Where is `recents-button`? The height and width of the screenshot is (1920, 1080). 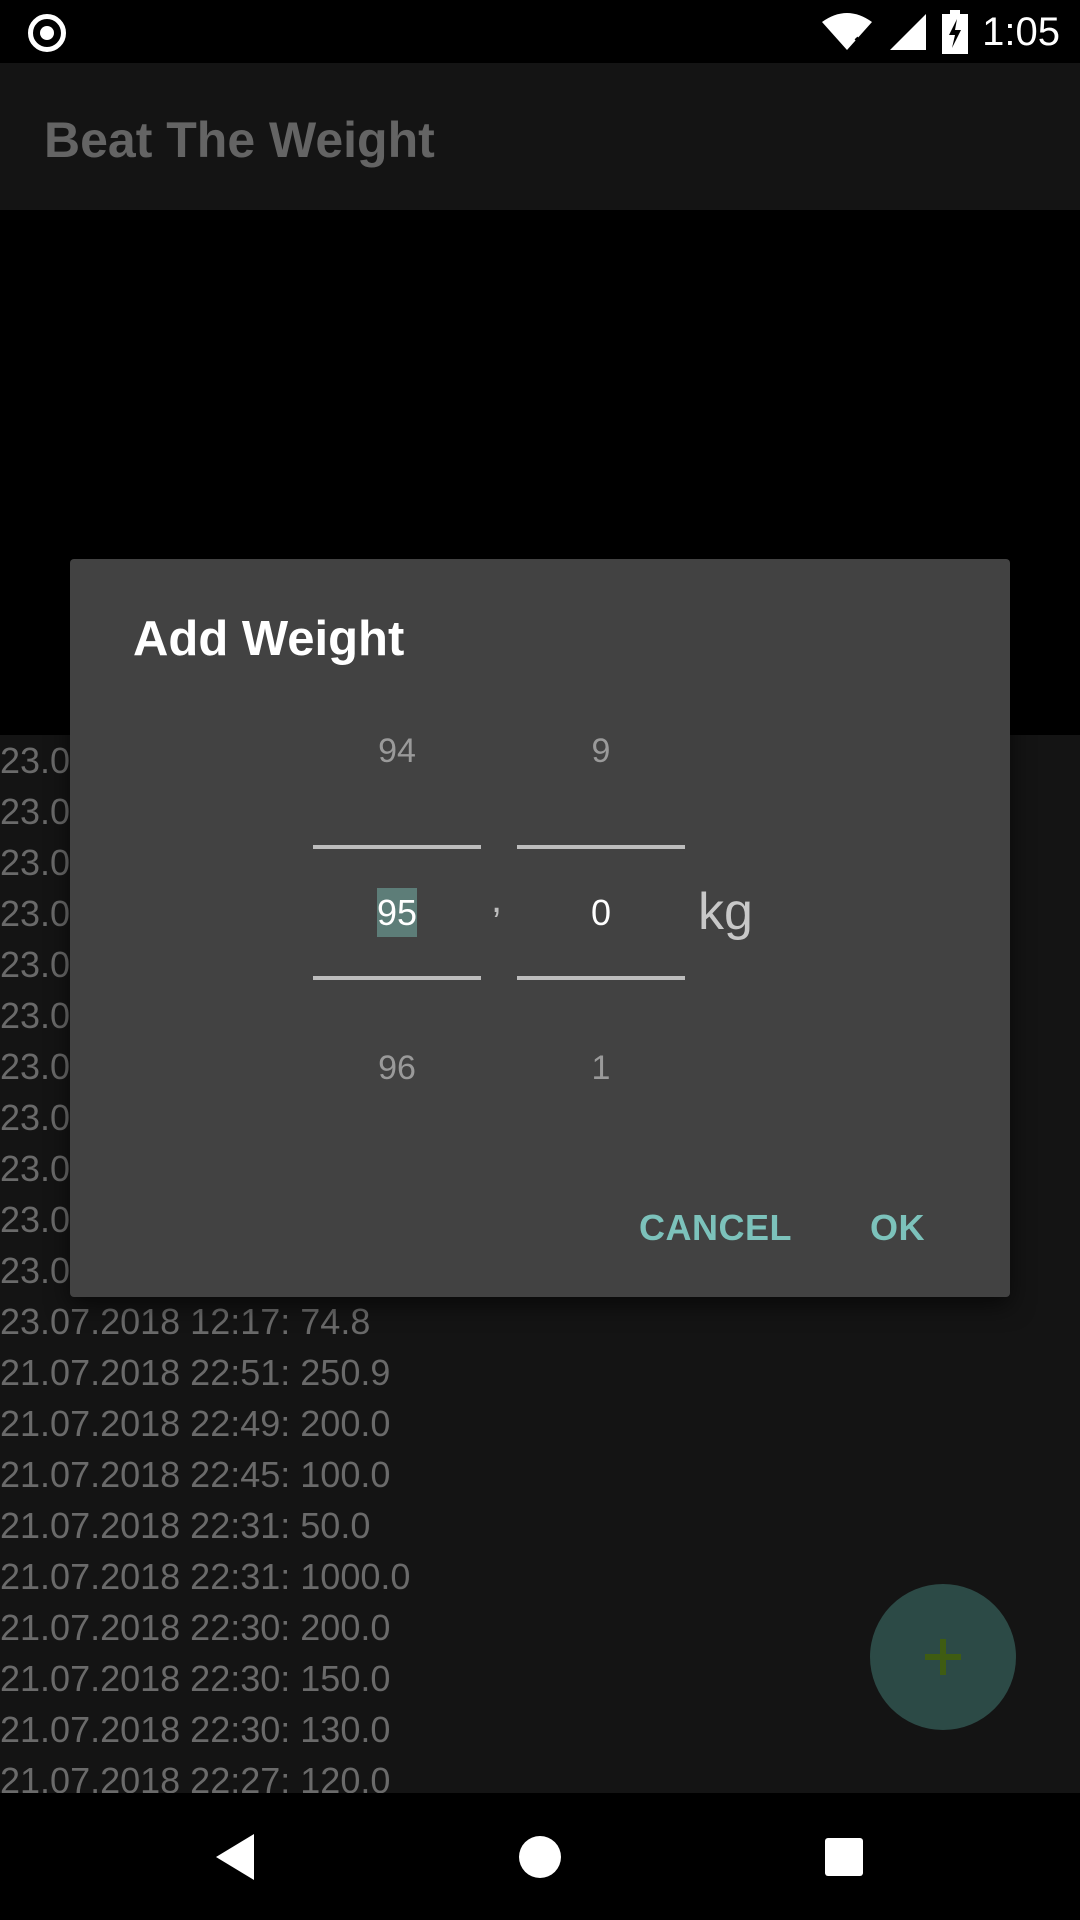
recents-button is located at coordinates (844, 1857).